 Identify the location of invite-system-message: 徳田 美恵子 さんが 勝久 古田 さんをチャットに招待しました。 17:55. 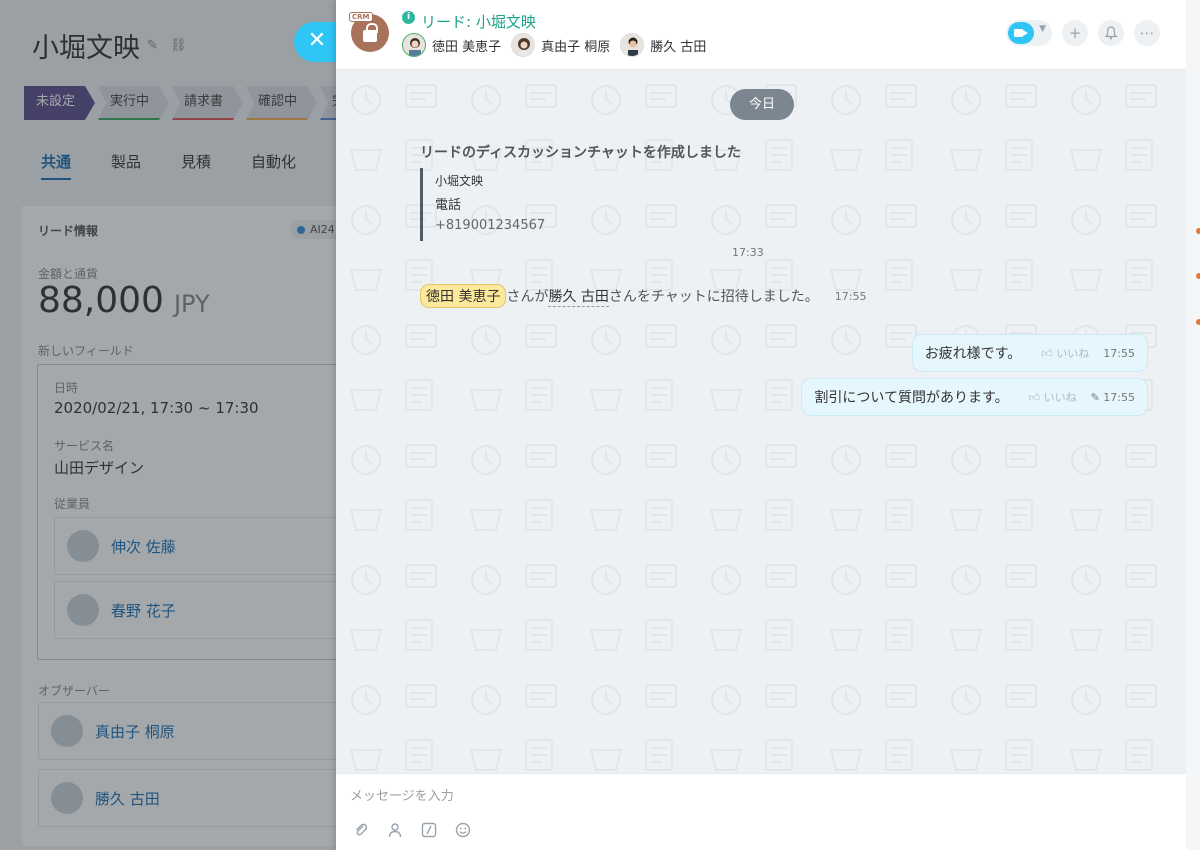
(643, 296).